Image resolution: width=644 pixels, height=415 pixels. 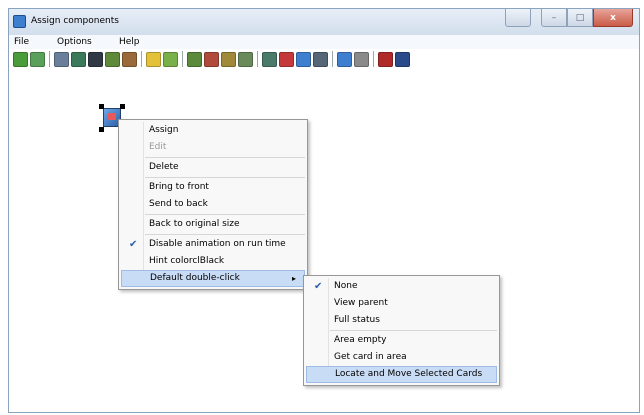 I want to click on controller-red-icon, so click(x=211, y=59).